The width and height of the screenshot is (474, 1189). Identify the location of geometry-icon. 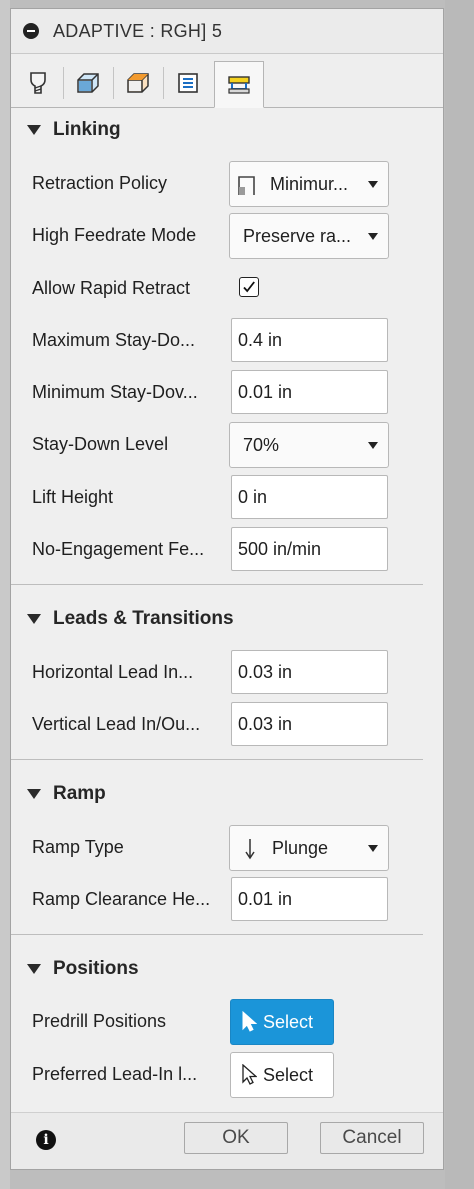
(88, 83).